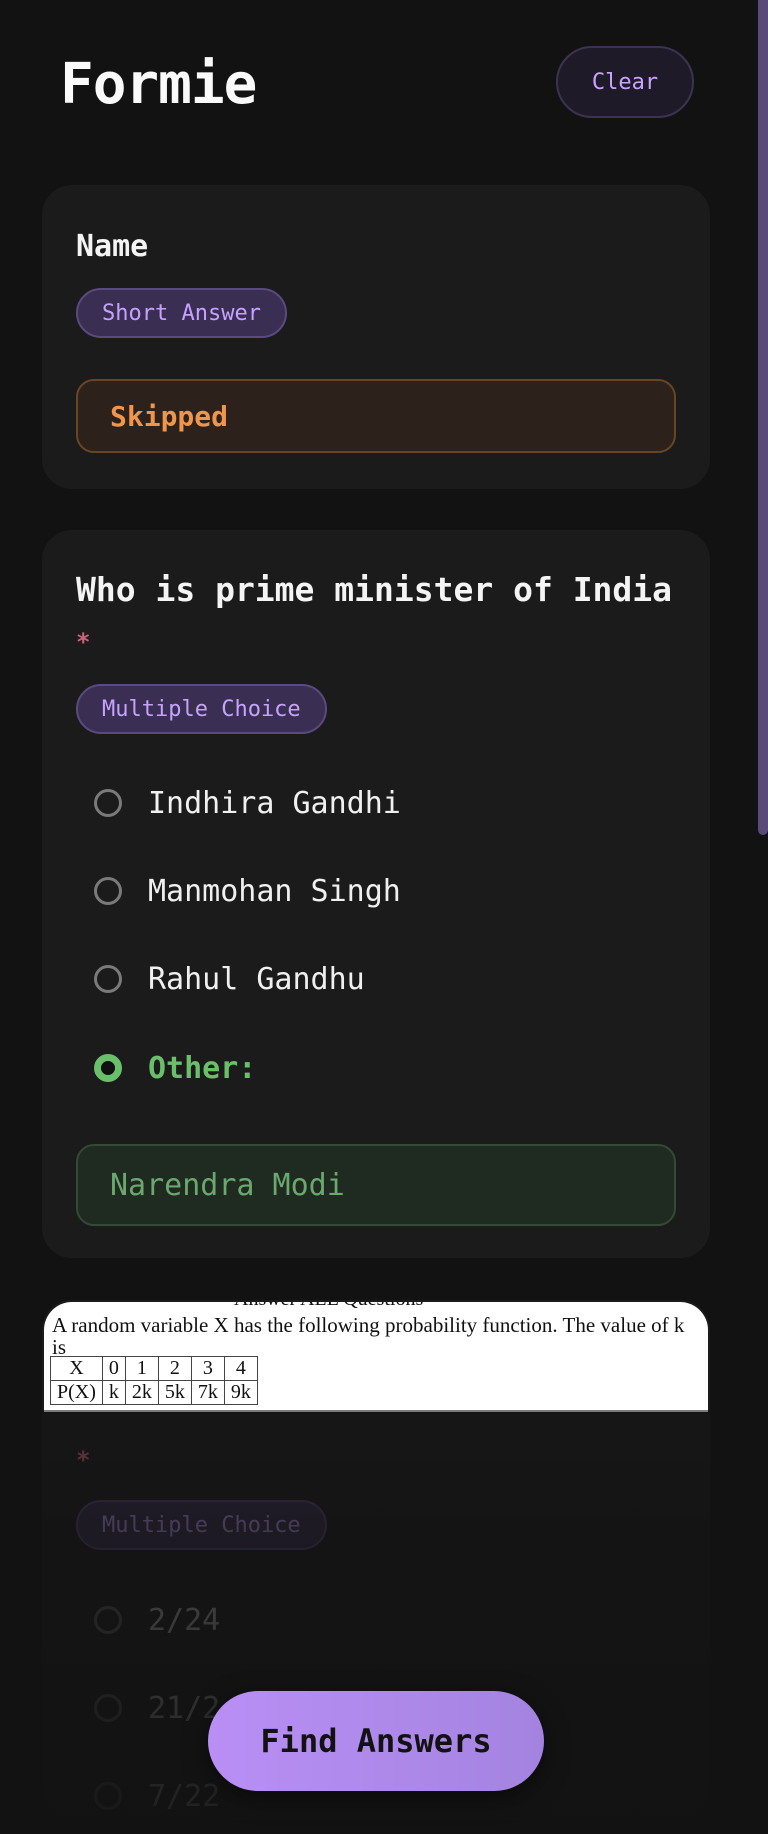 This screenshot has height=1834, width=768. I want to click on table-cell: 4, so click(240, 1368).